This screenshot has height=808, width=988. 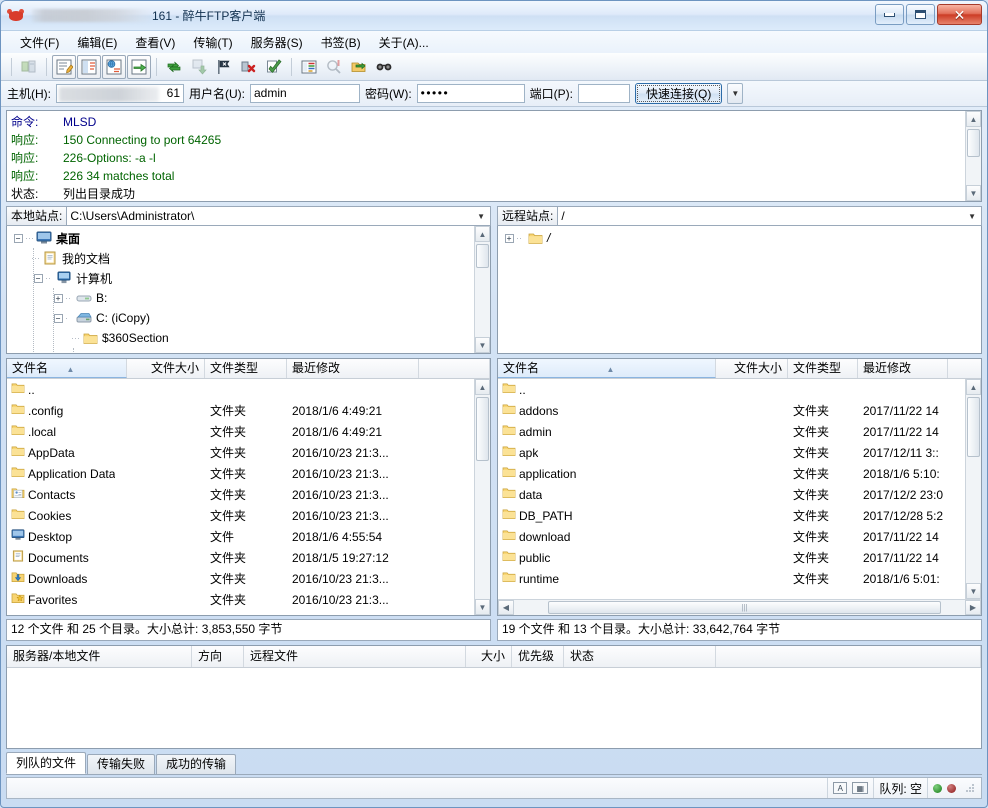 What do you see at coordinates (739, 290) in the screenshot?
I see `remote-tree: + ·· /` at bounding box center [739, 290].